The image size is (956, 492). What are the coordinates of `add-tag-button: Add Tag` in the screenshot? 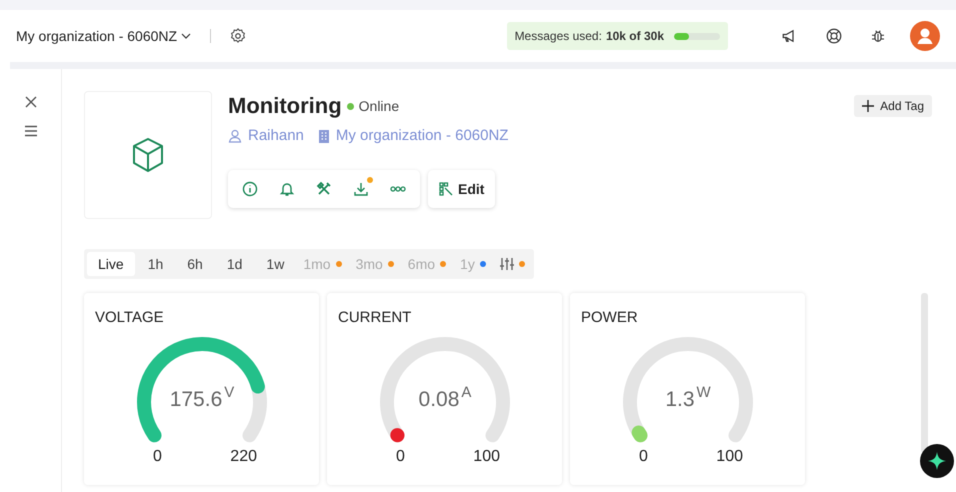 It's located at (893, 106).